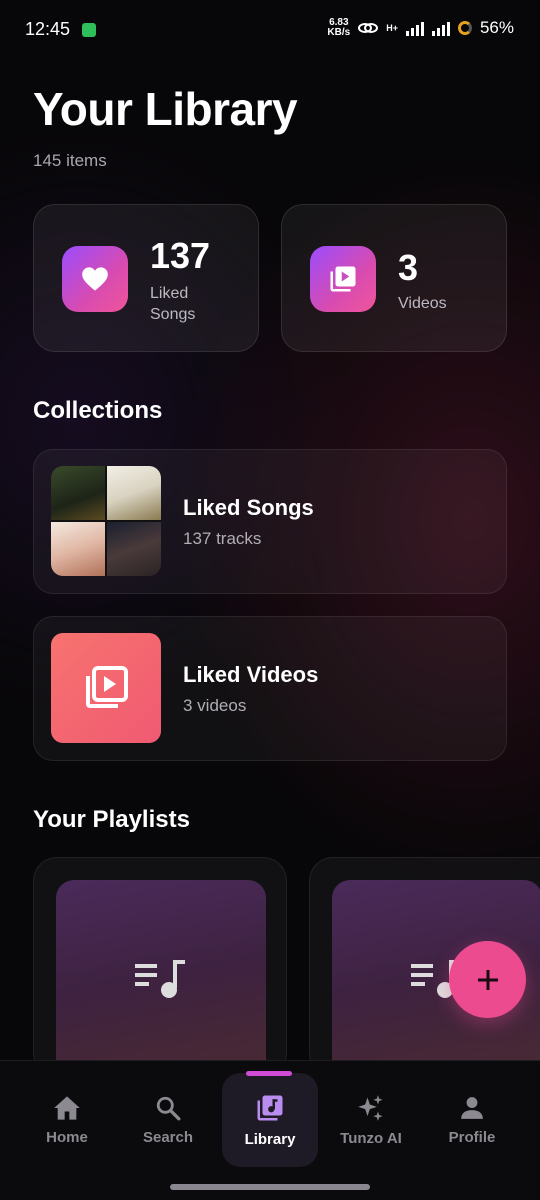 This screenshot has height=1200, width=540. What do you see at coordinates (339, 32) in the screenshot?
I see `network-speed-unit: KB/s` at bounding box center [339, 32].